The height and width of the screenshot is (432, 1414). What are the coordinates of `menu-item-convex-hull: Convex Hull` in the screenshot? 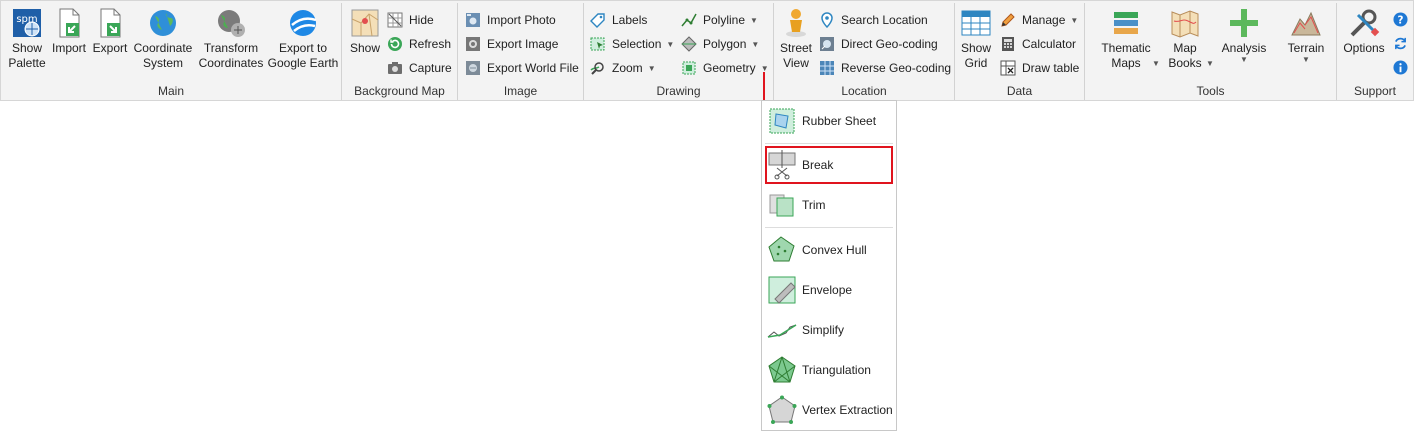 It's located at (829, 250).